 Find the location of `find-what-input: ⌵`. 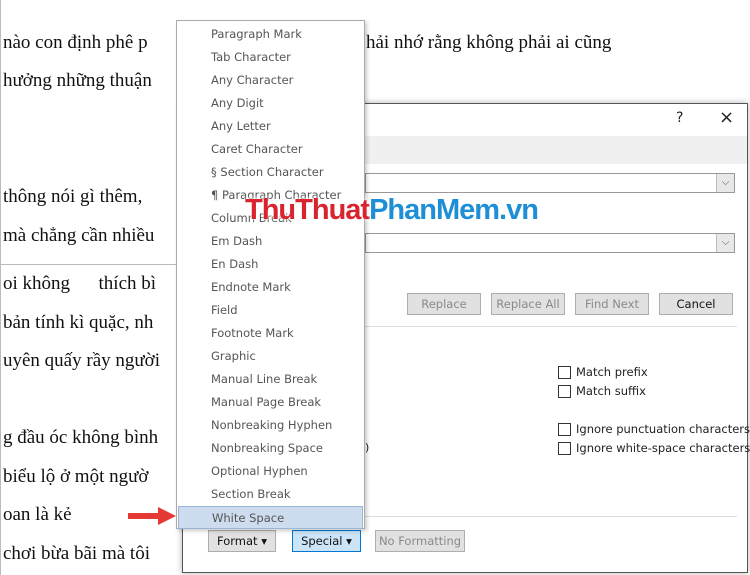

find-what-input: ⌵ is located at coordinates (550, 183).